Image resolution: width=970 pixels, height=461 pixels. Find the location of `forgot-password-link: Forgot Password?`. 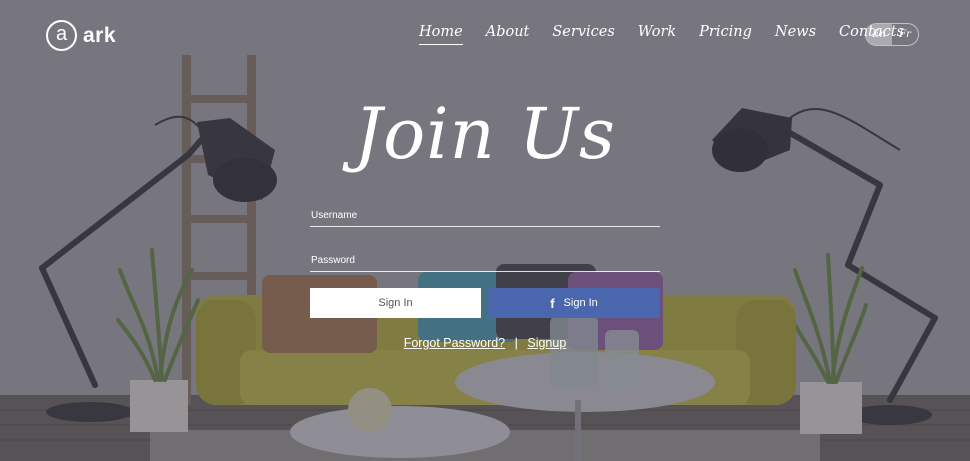

forgot-password-link: Forgot Password? is located at coordinates (454, 343).